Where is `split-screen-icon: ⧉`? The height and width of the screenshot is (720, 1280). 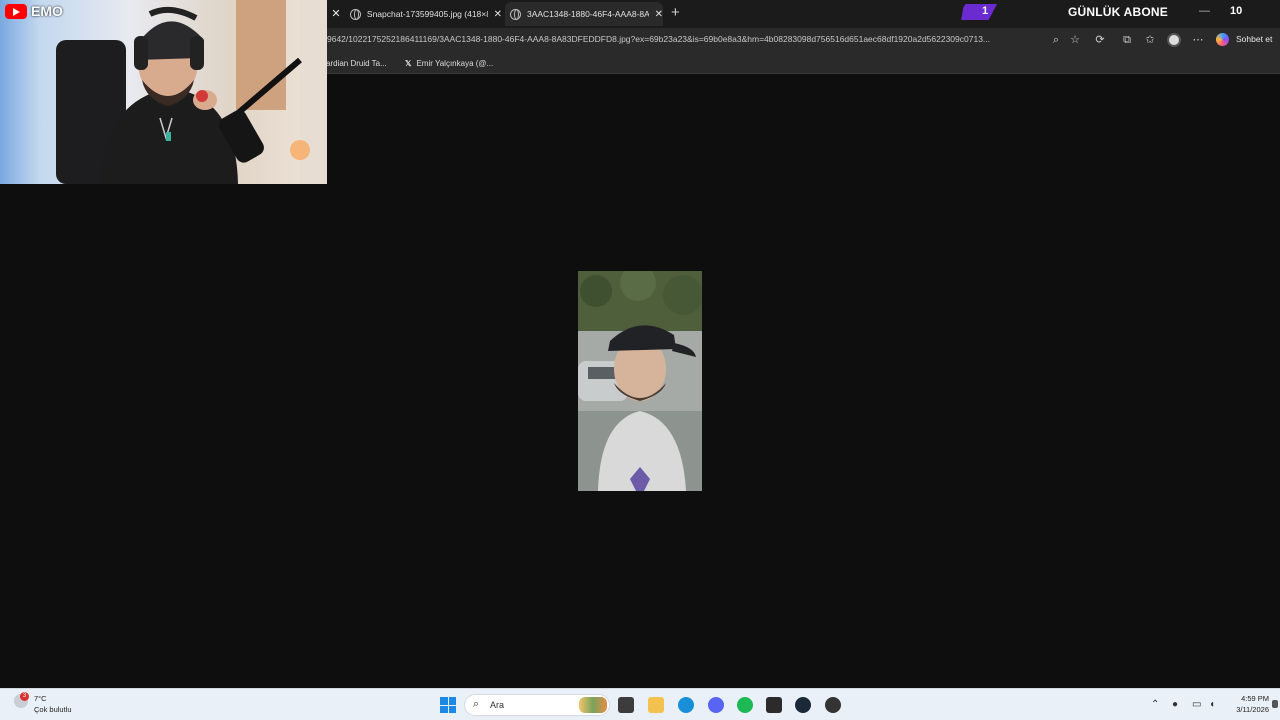
split-screen-icon: ⧉ is located at coordinates (1127, 40).